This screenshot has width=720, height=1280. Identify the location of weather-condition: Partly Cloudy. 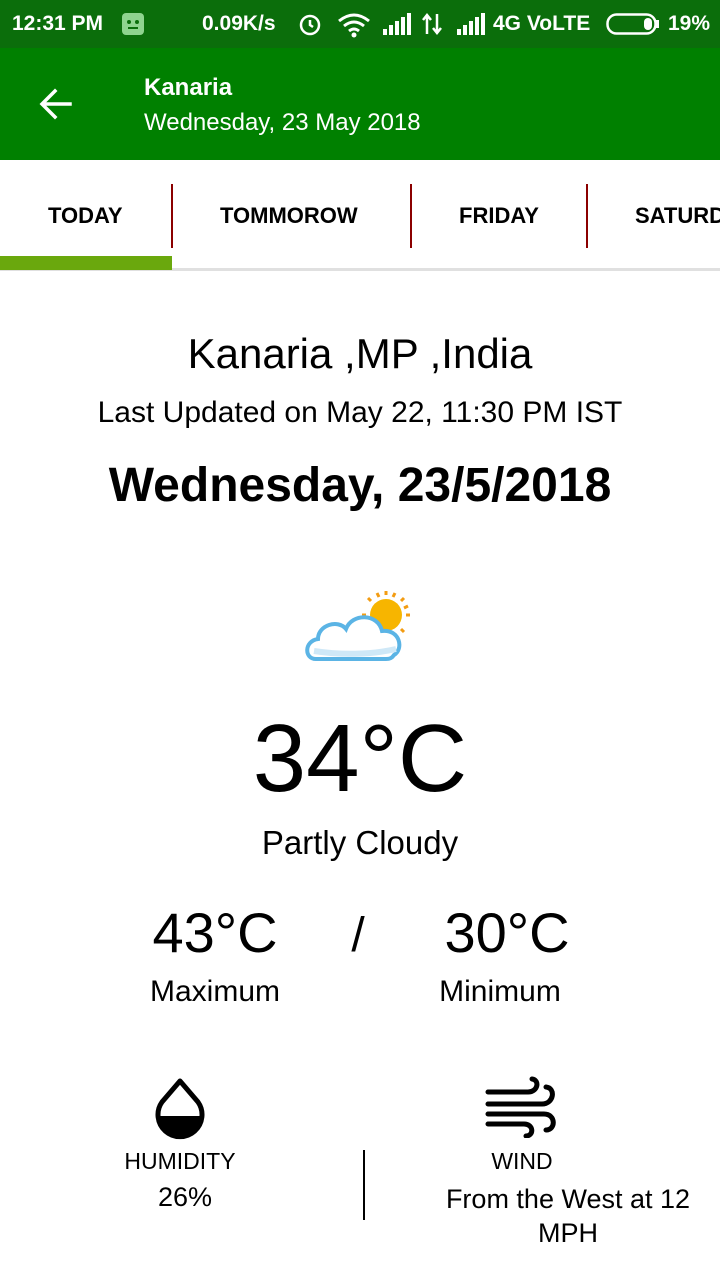
(360, 842).